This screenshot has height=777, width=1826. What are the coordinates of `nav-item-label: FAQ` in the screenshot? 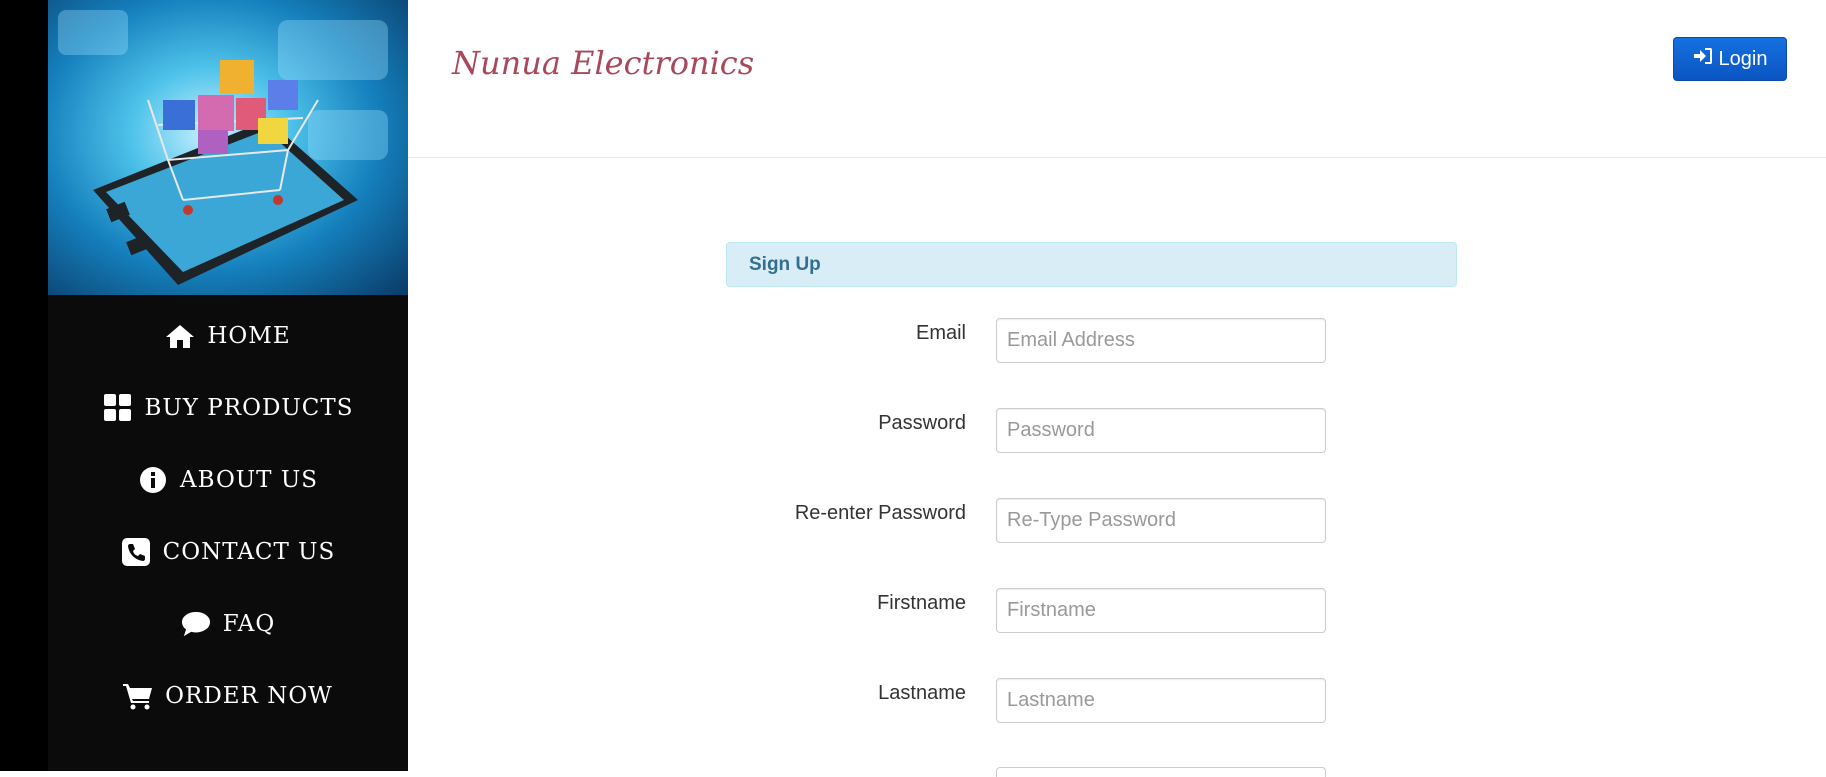 It's located at (249, 624).